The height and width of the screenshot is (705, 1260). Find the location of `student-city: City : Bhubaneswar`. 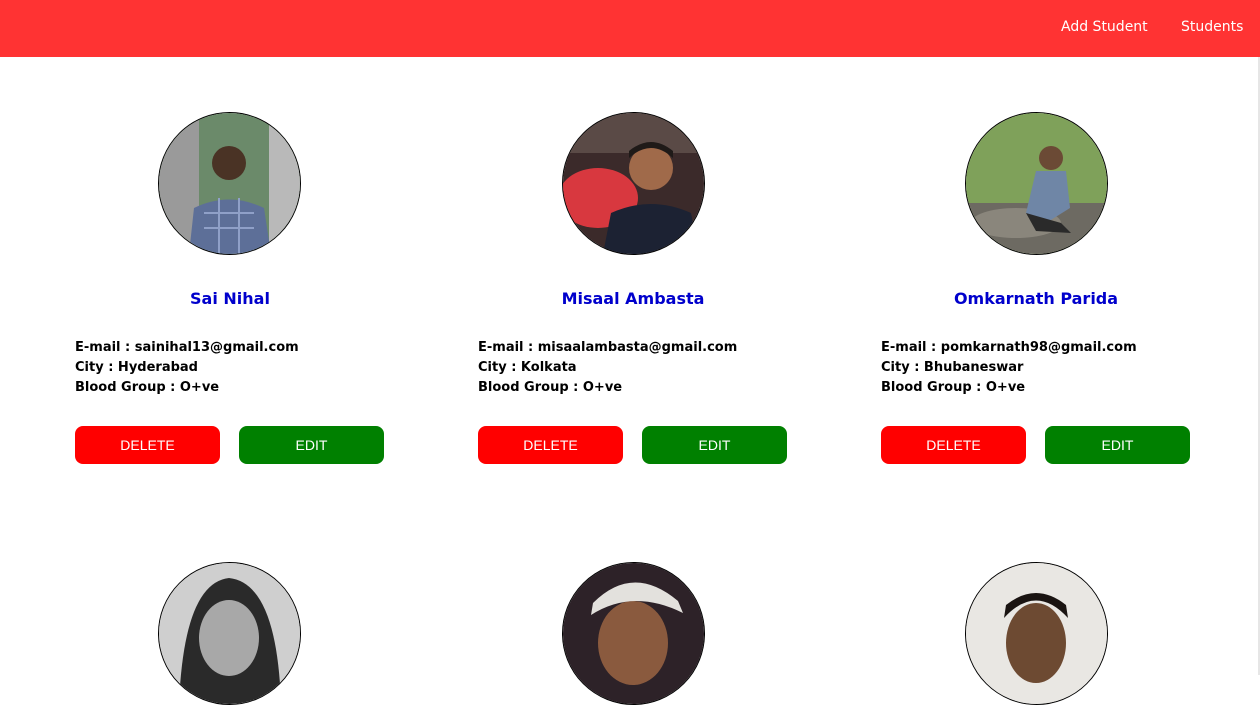

student-city: City : Bhubaneswar is located at coordinates (952, 367).